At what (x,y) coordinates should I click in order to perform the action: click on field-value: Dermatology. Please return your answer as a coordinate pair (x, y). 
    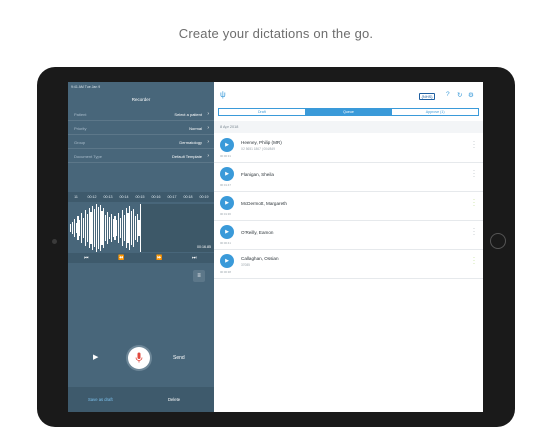
    Looking at the image, I should click on (190, 142).